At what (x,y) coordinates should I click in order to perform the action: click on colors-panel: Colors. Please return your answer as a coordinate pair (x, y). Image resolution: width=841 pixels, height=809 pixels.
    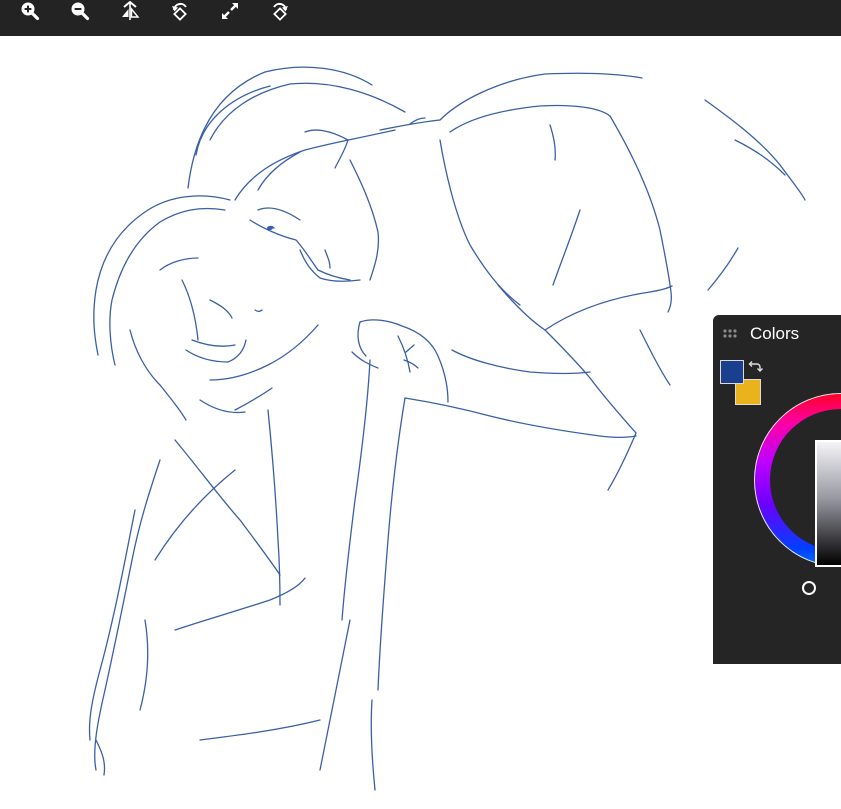
    Looking at the image, I should click on (777, 489).